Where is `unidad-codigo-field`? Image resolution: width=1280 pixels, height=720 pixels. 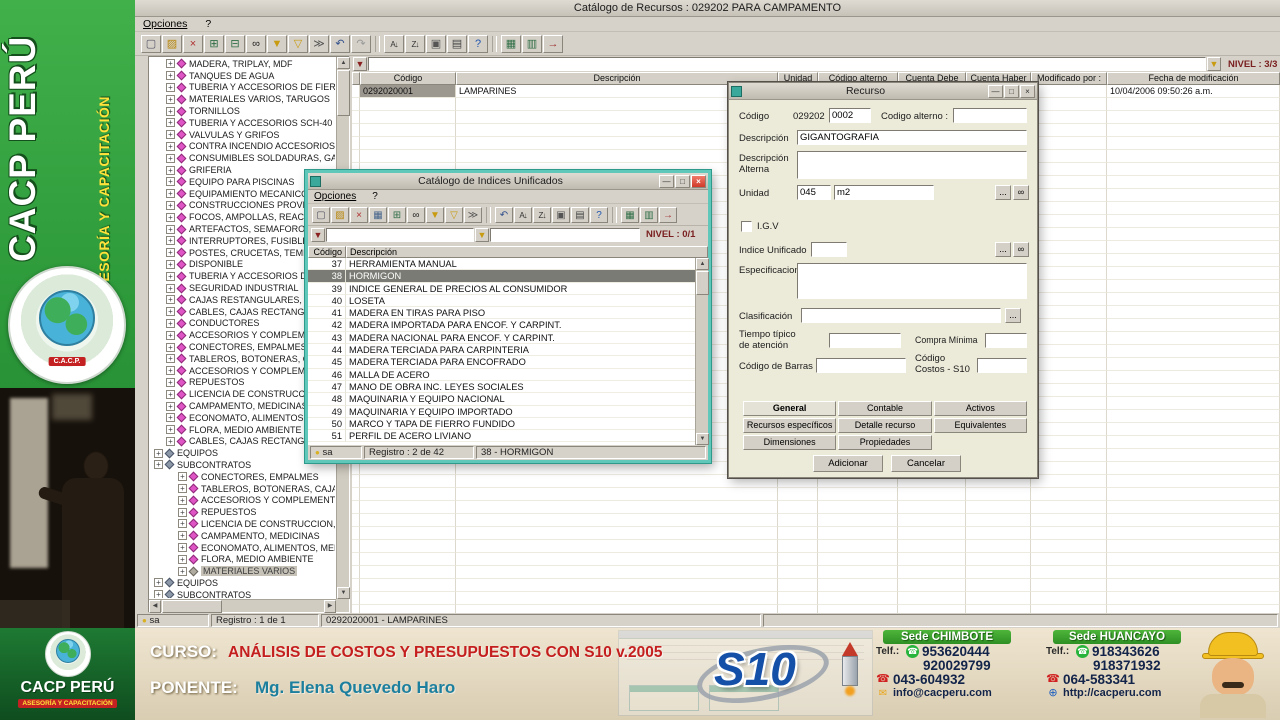
unidad-codigo-field is located at coordinates (814, 192).